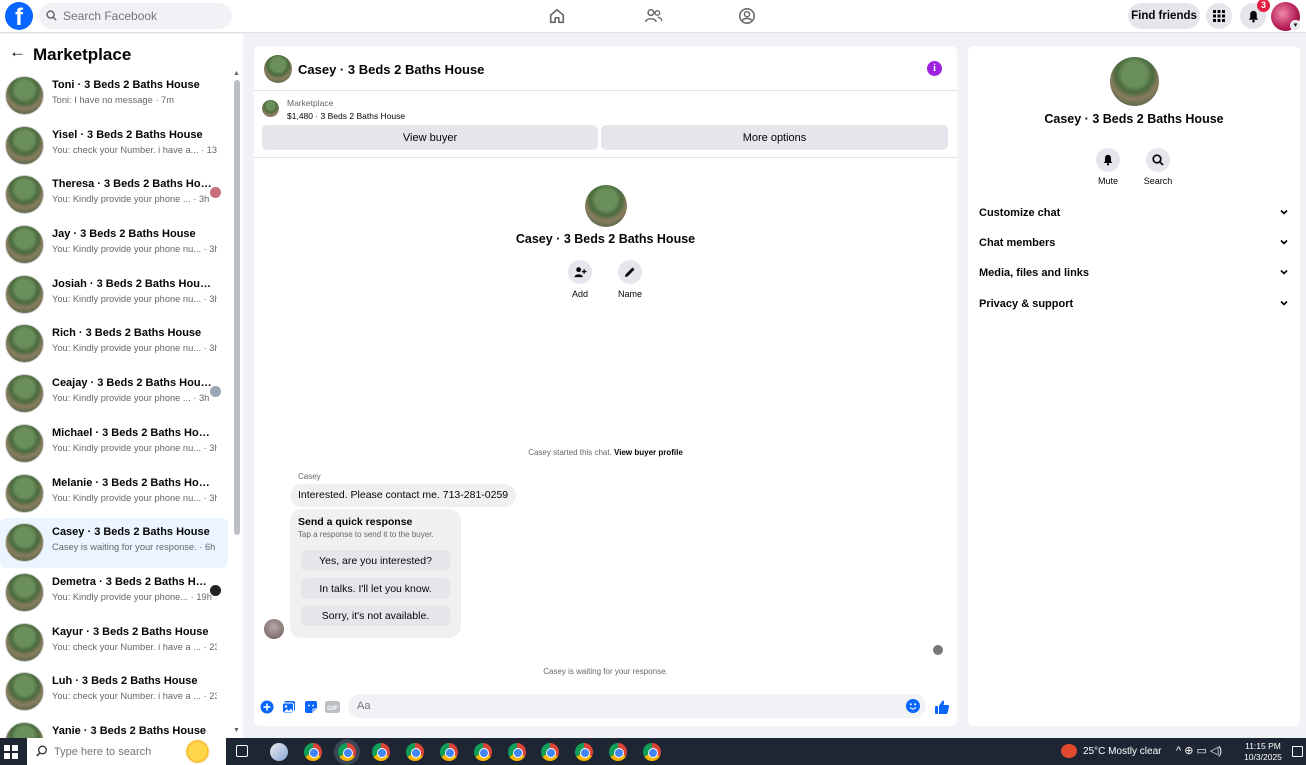 The height and width of the screenshot is (765, 1306). What do you see at coordinates (630, 272) in the screenshot?
I see `pencil-icon` at bounding box center [630, 272].